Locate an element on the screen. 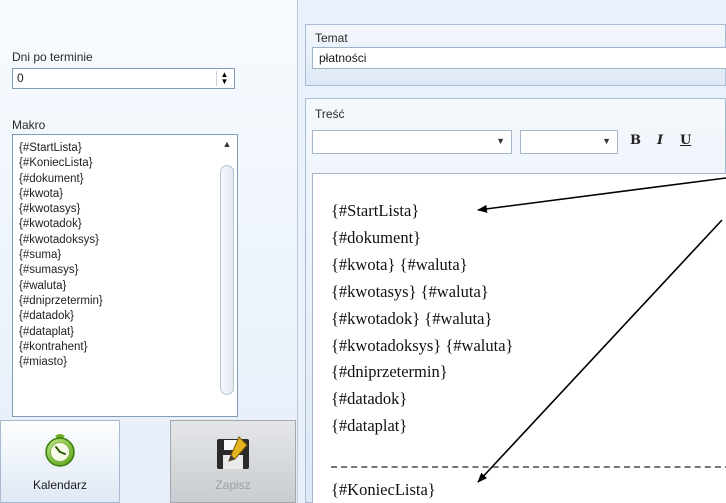 This screenshot has height=503, width=726. macro-item: {#datadok} is located at coordinates (117, 316).